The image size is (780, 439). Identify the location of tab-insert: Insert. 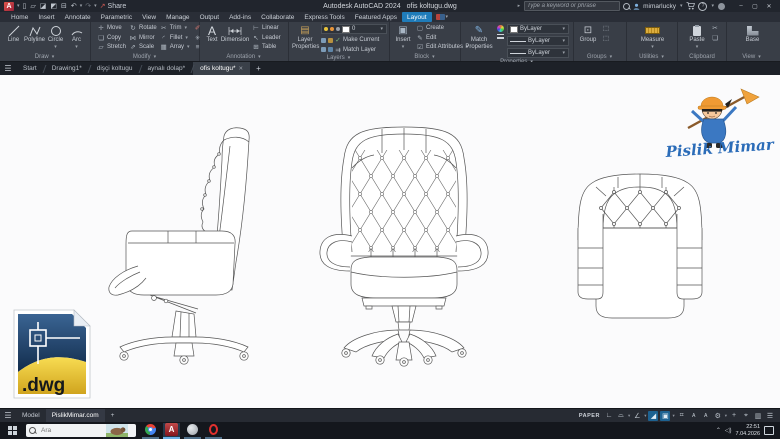
(46, 17).